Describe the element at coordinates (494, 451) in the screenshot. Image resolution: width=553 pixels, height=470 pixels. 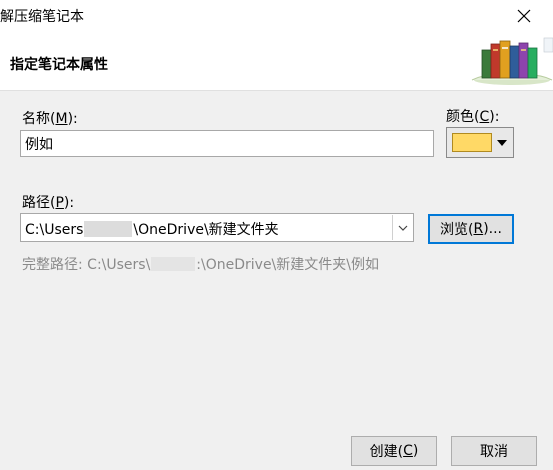
I see `cancel-button: 取消` at that location.